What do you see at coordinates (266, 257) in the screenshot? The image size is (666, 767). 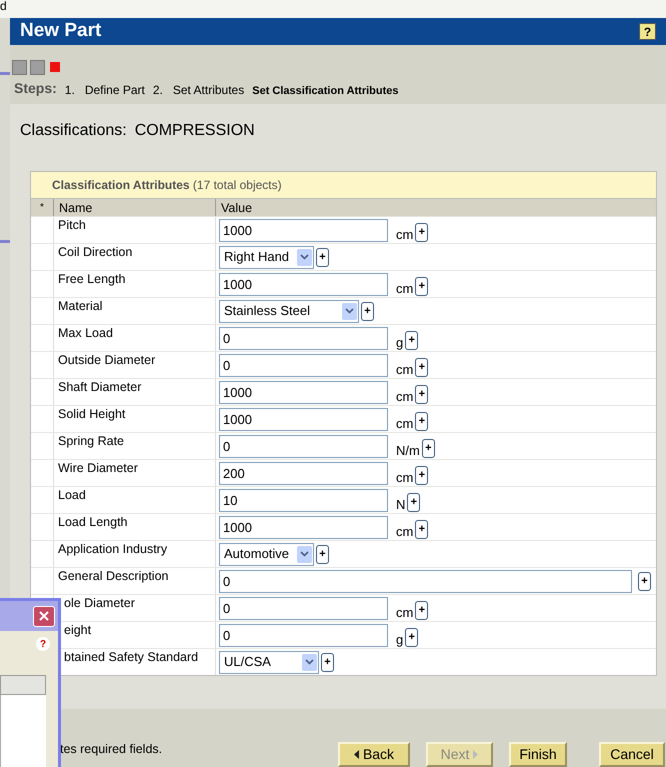 I see `dropdown: Right Hand` at bounding box center [266, 257].